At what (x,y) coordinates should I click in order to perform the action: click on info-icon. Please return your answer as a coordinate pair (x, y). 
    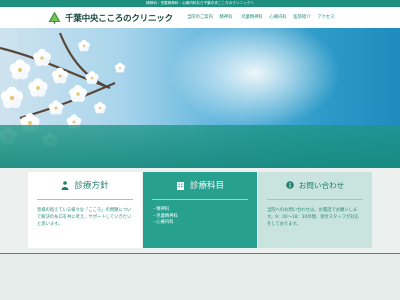
    Looking at the image, I should click on (289, 185).